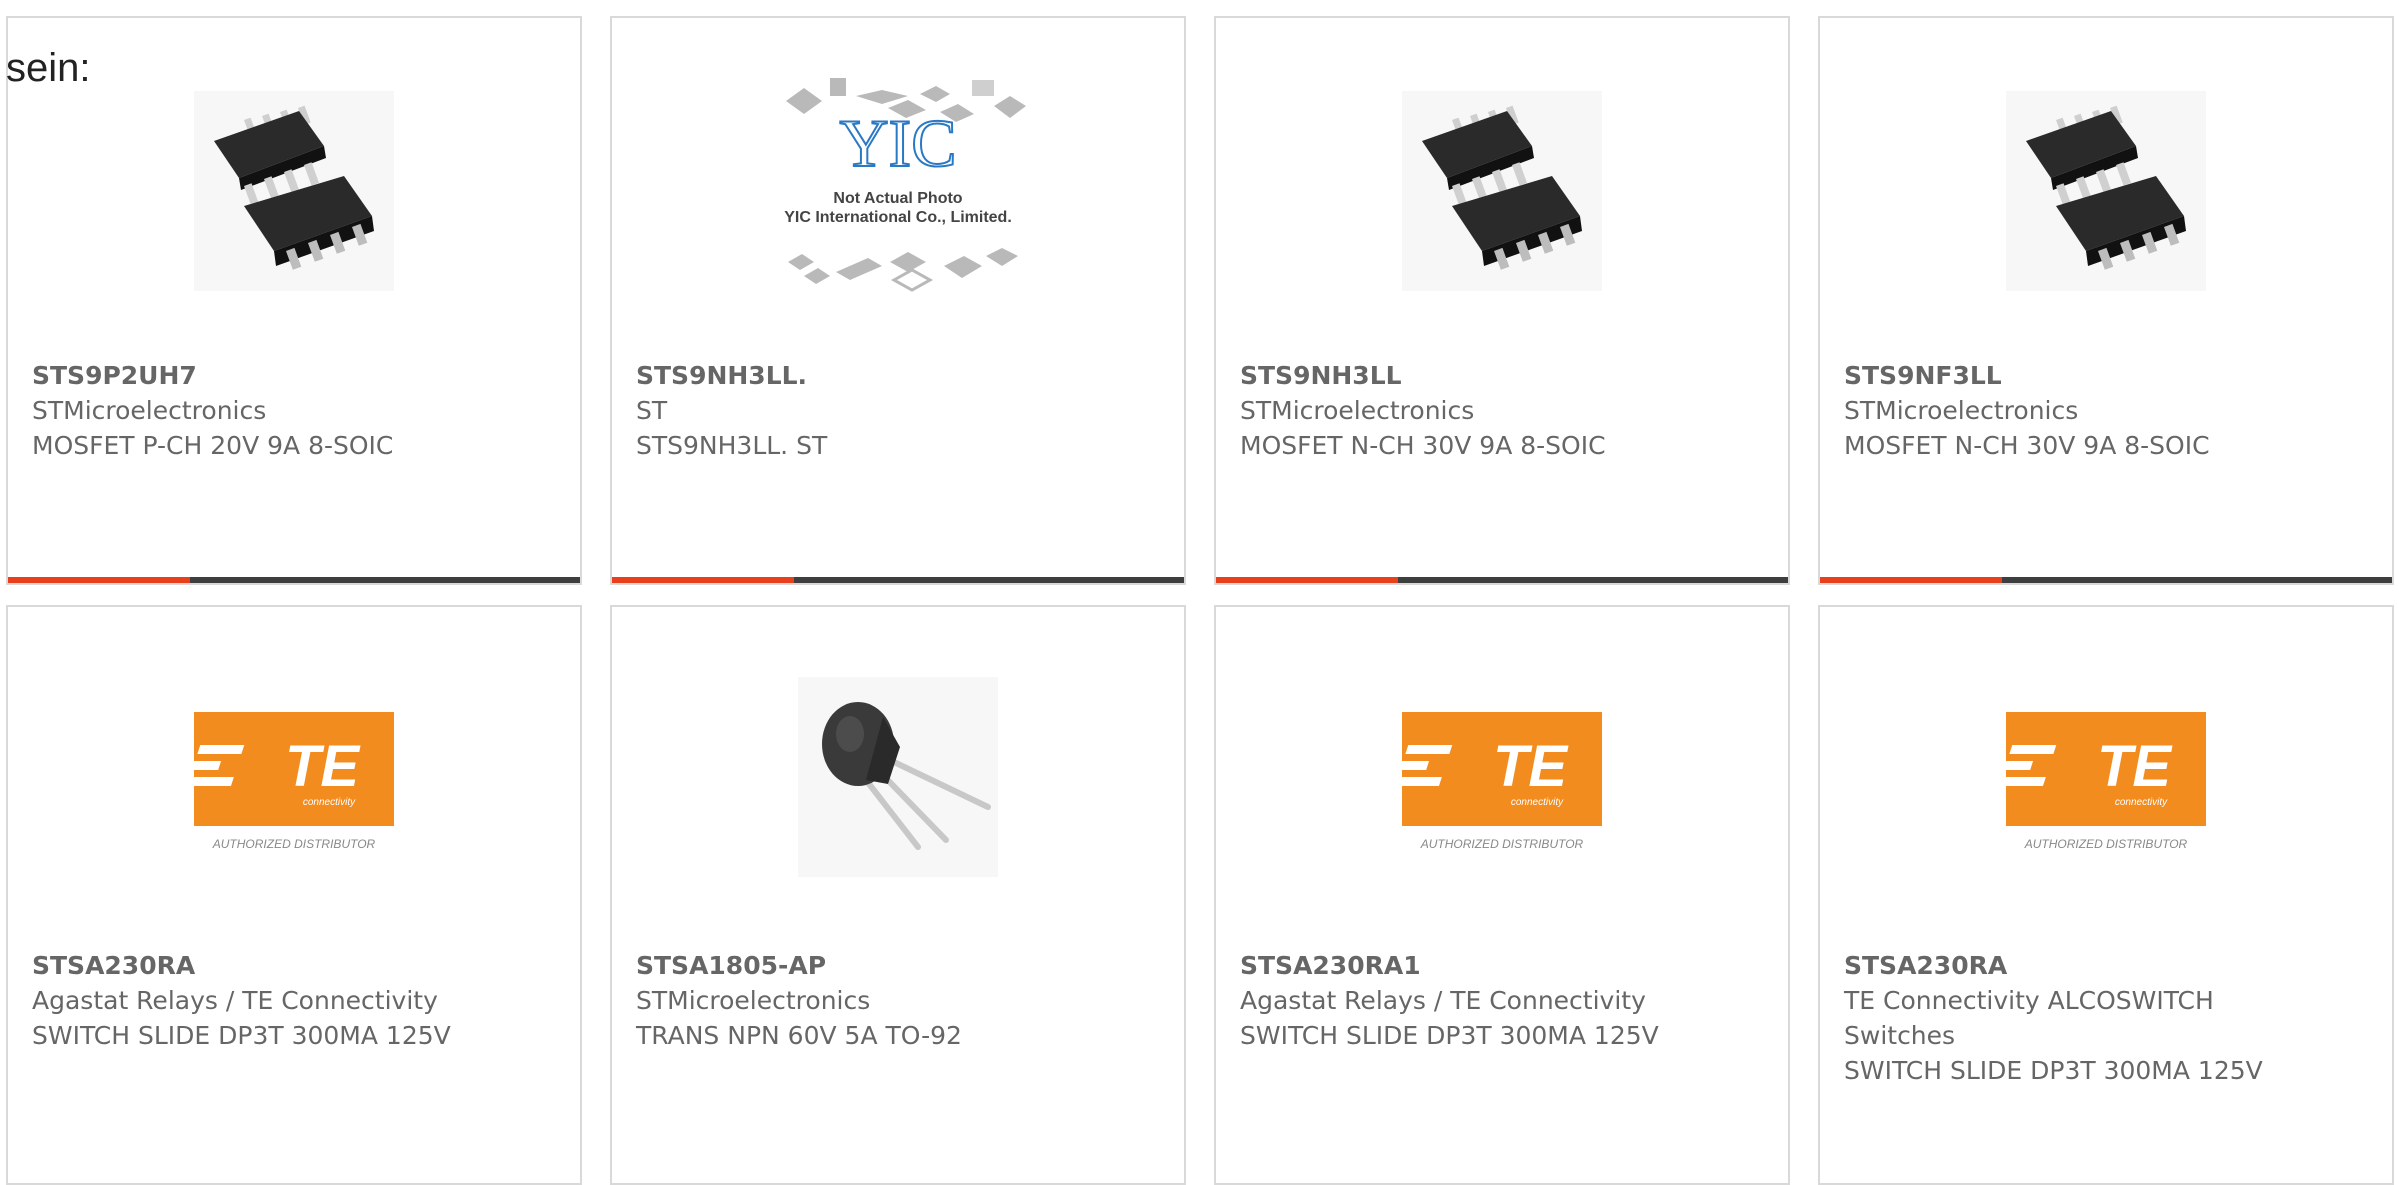 The image size is (2398, 1185). I want to click on part-number: STSA1805-AP, so click(898, 965).